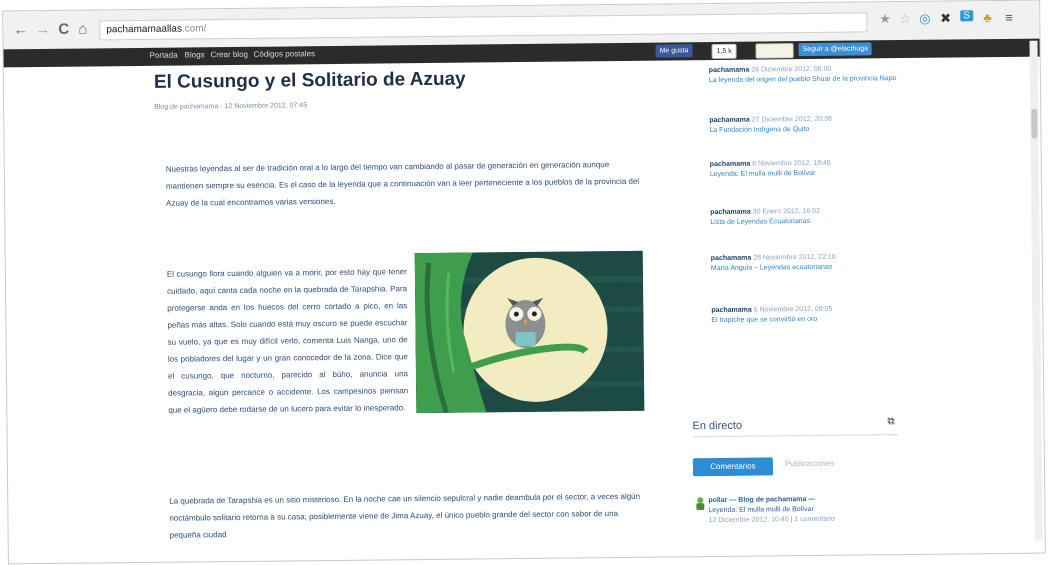 This screenshot has width=1049, height=565. I want to click on url-path: .com/, so click(194, 29).